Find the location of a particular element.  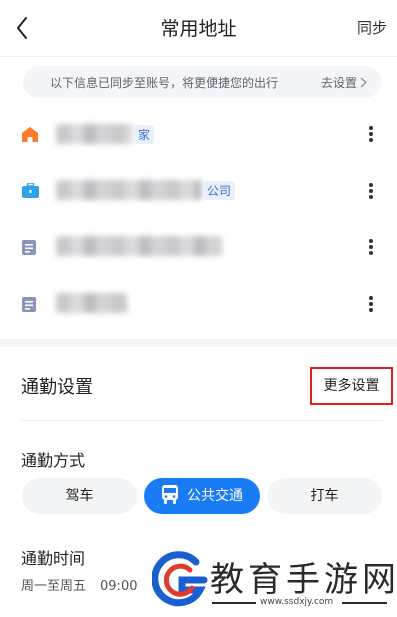

address-item-company: 公司 is located at coordinates (198, 191).